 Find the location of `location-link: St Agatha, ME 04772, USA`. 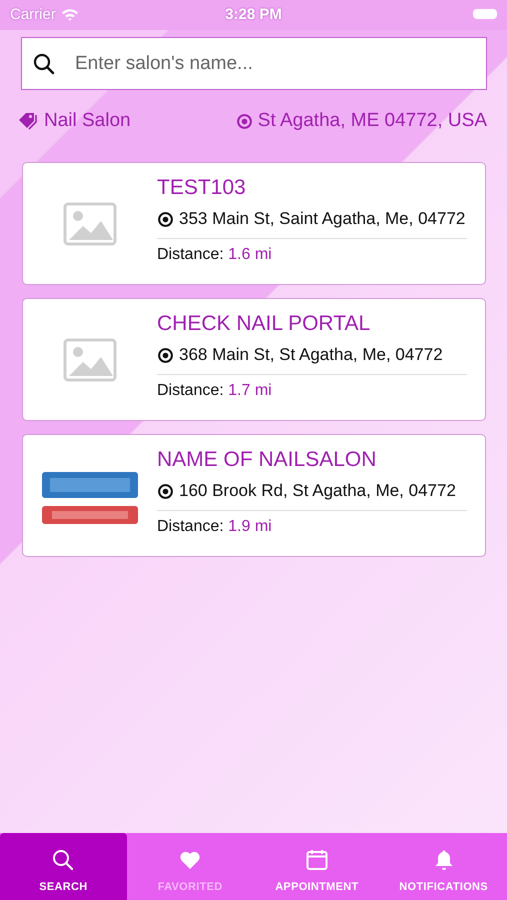

location-link: St Agatha, ME 04772, USA is located at coordinates (361, 121).